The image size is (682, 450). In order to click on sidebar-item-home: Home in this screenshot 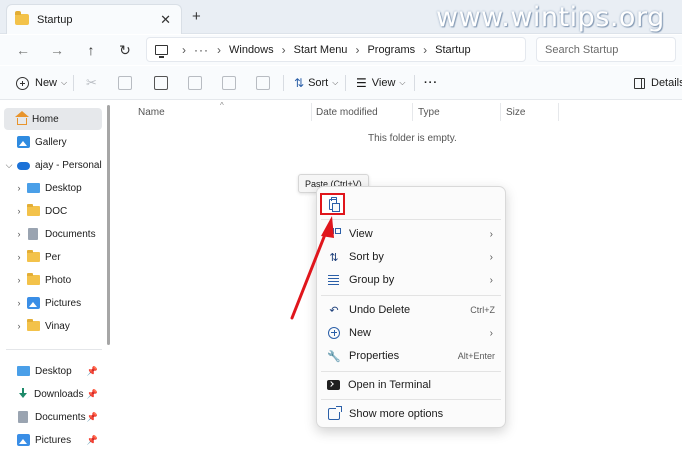, I will do `click(53, 119)`.